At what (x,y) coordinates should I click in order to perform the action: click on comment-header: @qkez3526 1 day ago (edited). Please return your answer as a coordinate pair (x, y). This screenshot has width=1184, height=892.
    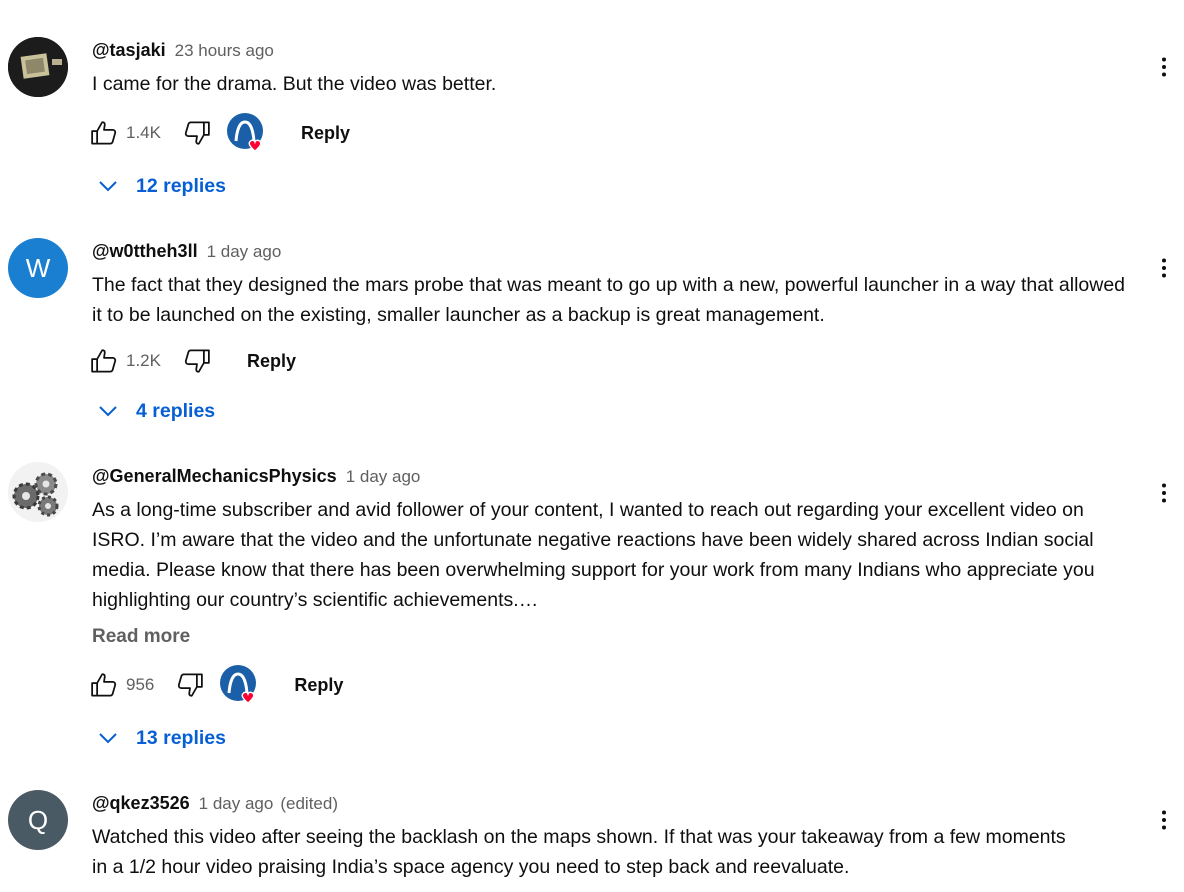
    Looking at the image, I should click on (215, 803).